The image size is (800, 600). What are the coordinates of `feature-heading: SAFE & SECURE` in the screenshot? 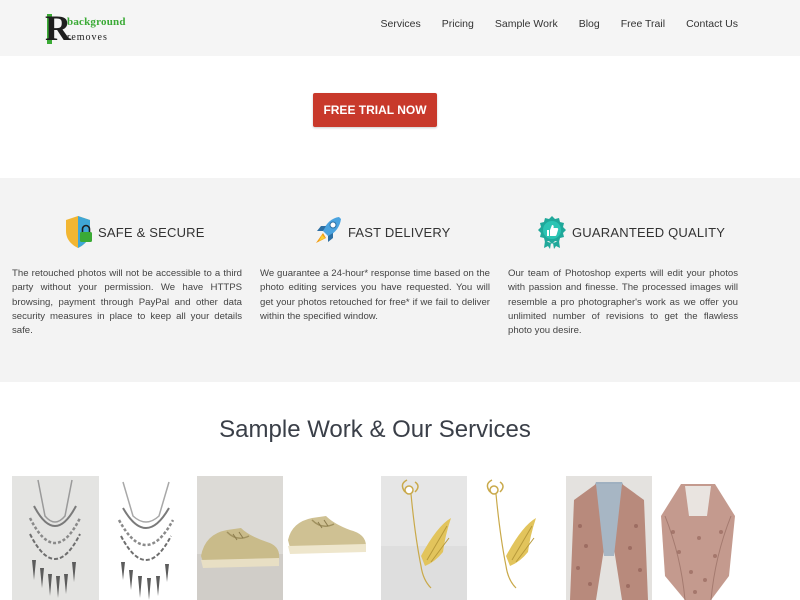 It's located at (134, 232).